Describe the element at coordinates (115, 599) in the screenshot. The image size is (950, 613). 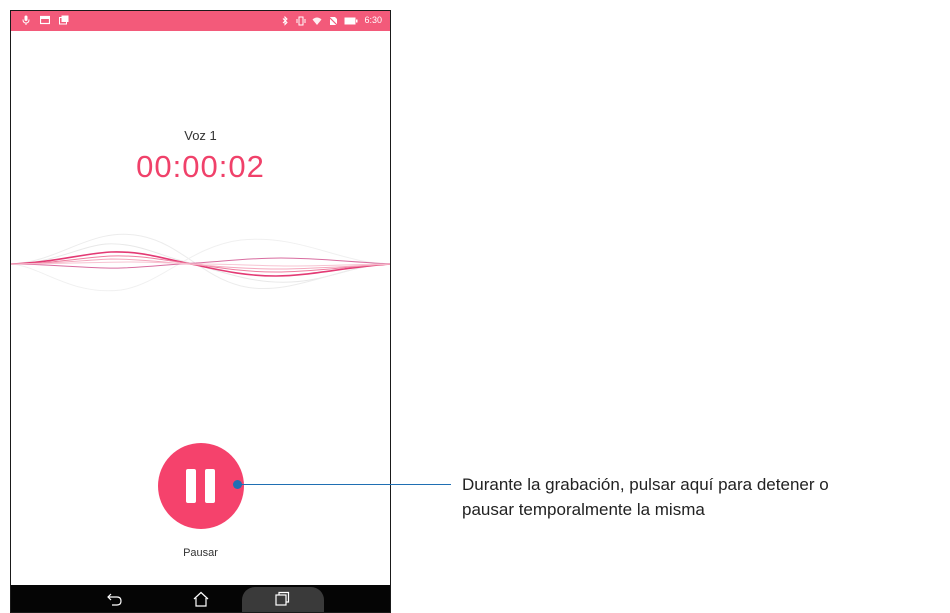
I see `back-icon` at that location.